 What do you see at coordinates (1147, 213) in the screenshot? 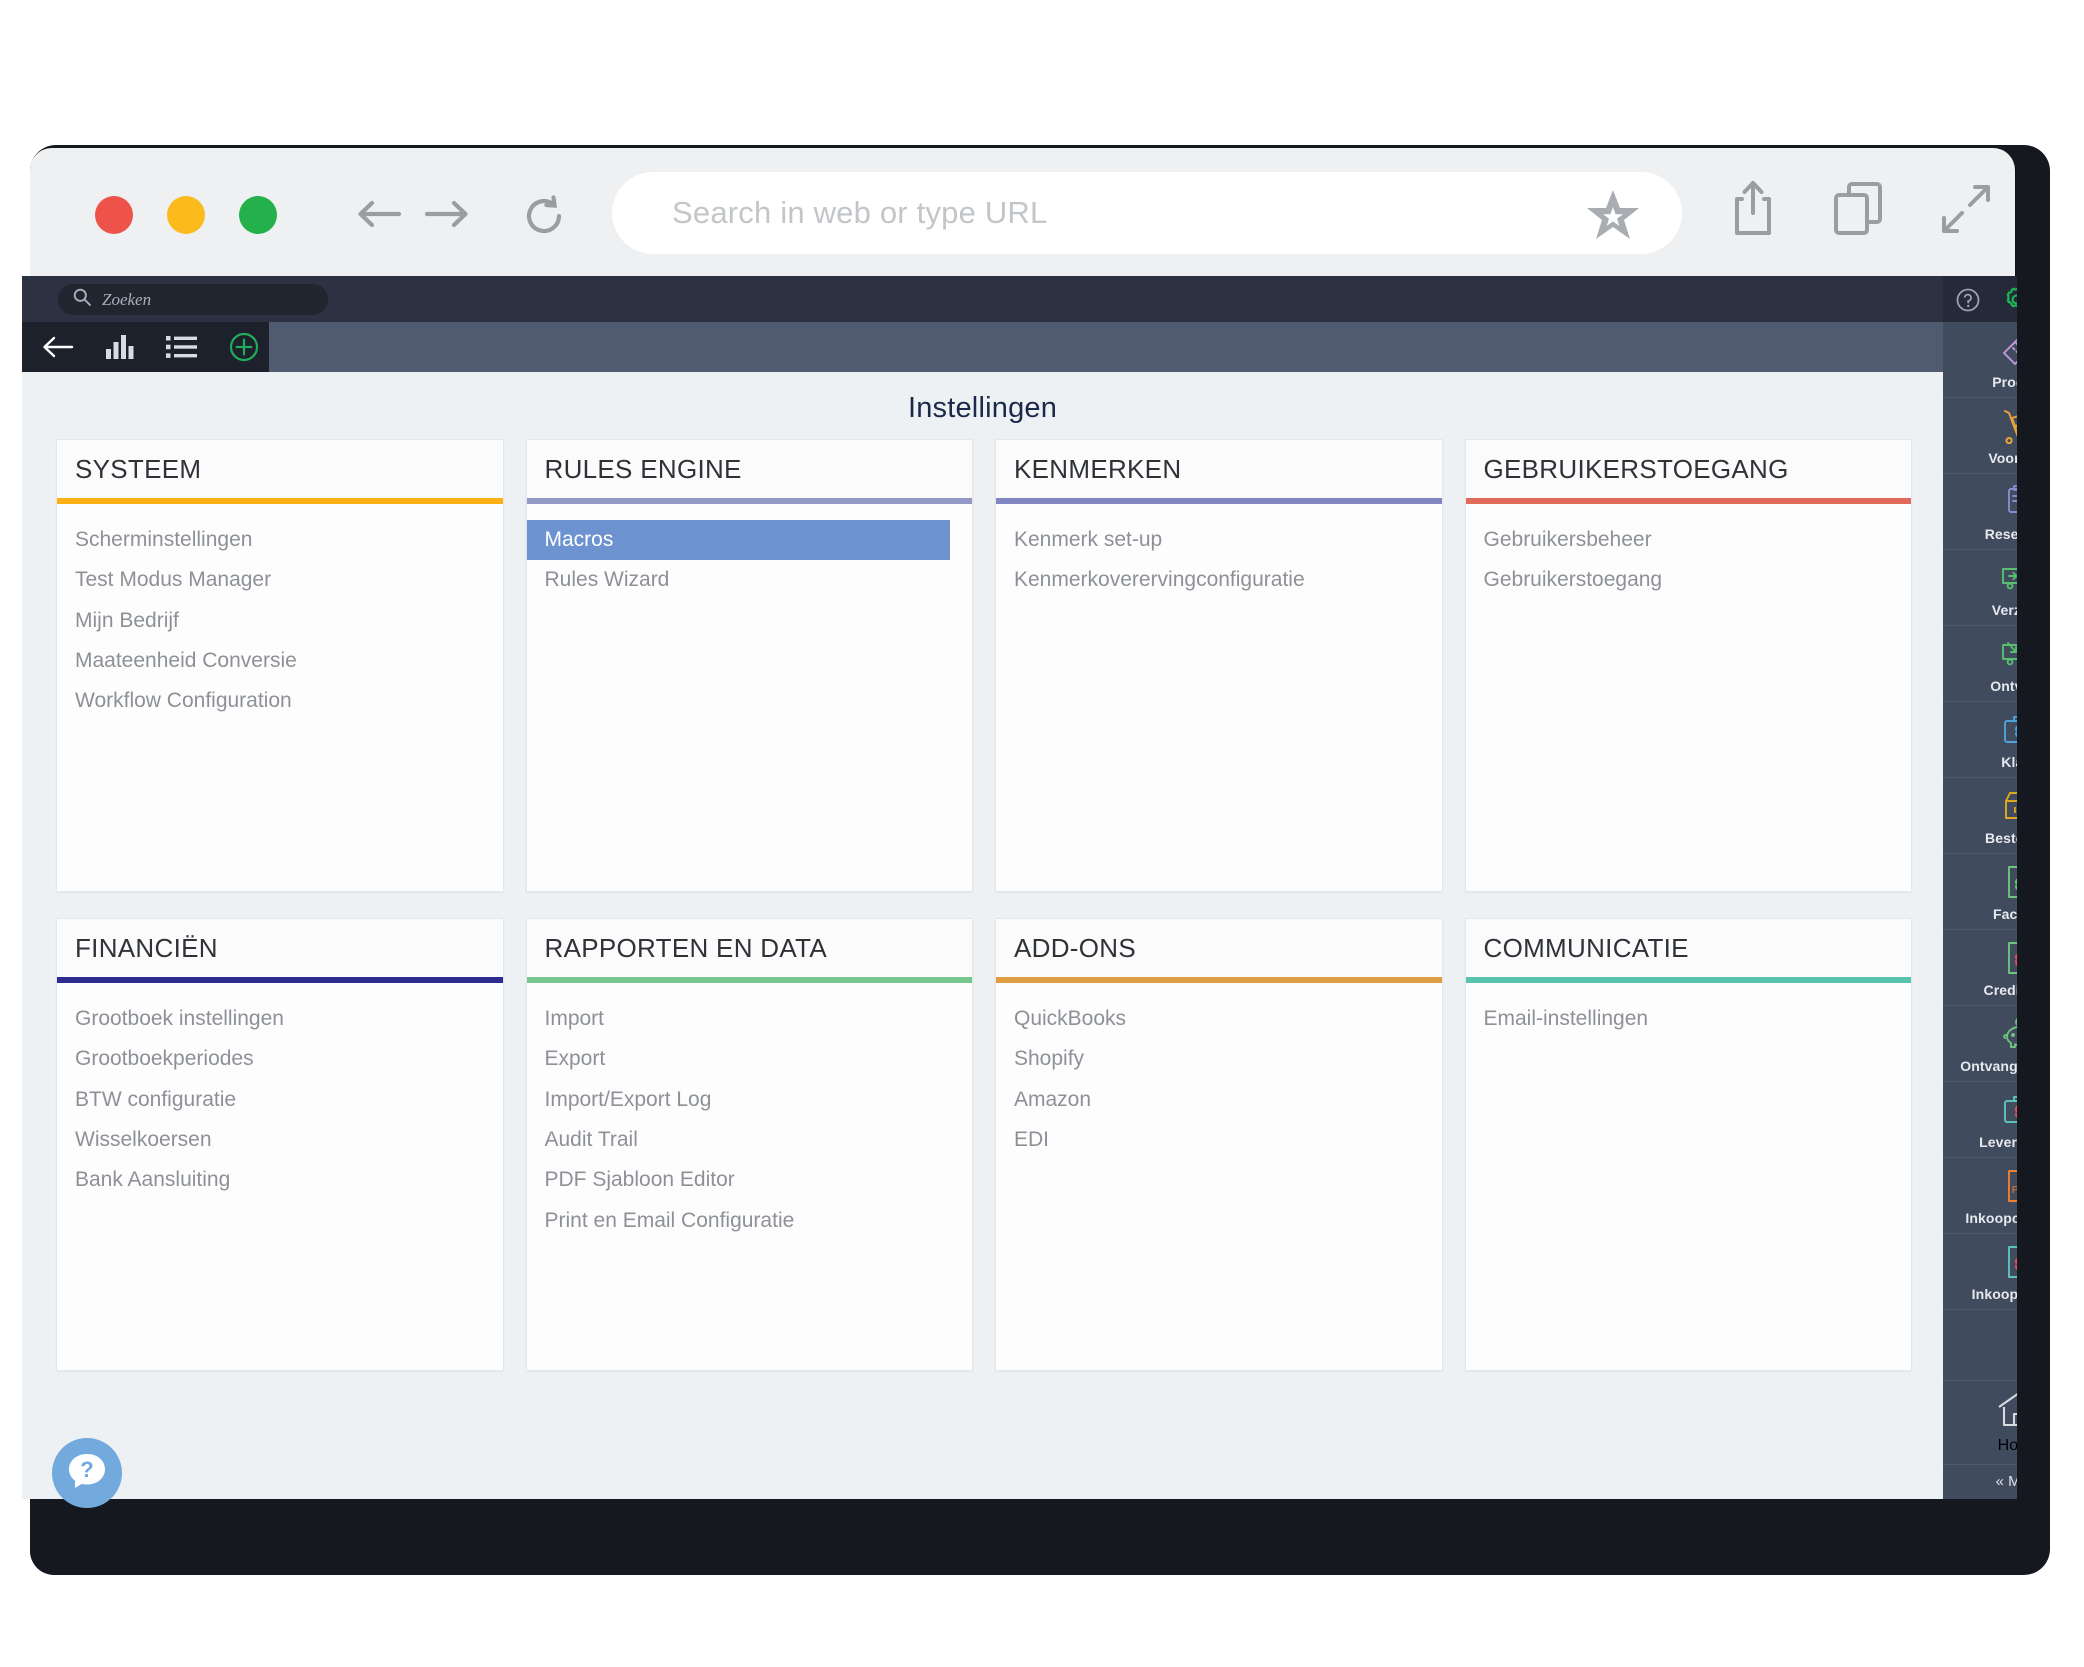
I see `url-bar: Search in web or type URL` at bounding box center [1147, 213].